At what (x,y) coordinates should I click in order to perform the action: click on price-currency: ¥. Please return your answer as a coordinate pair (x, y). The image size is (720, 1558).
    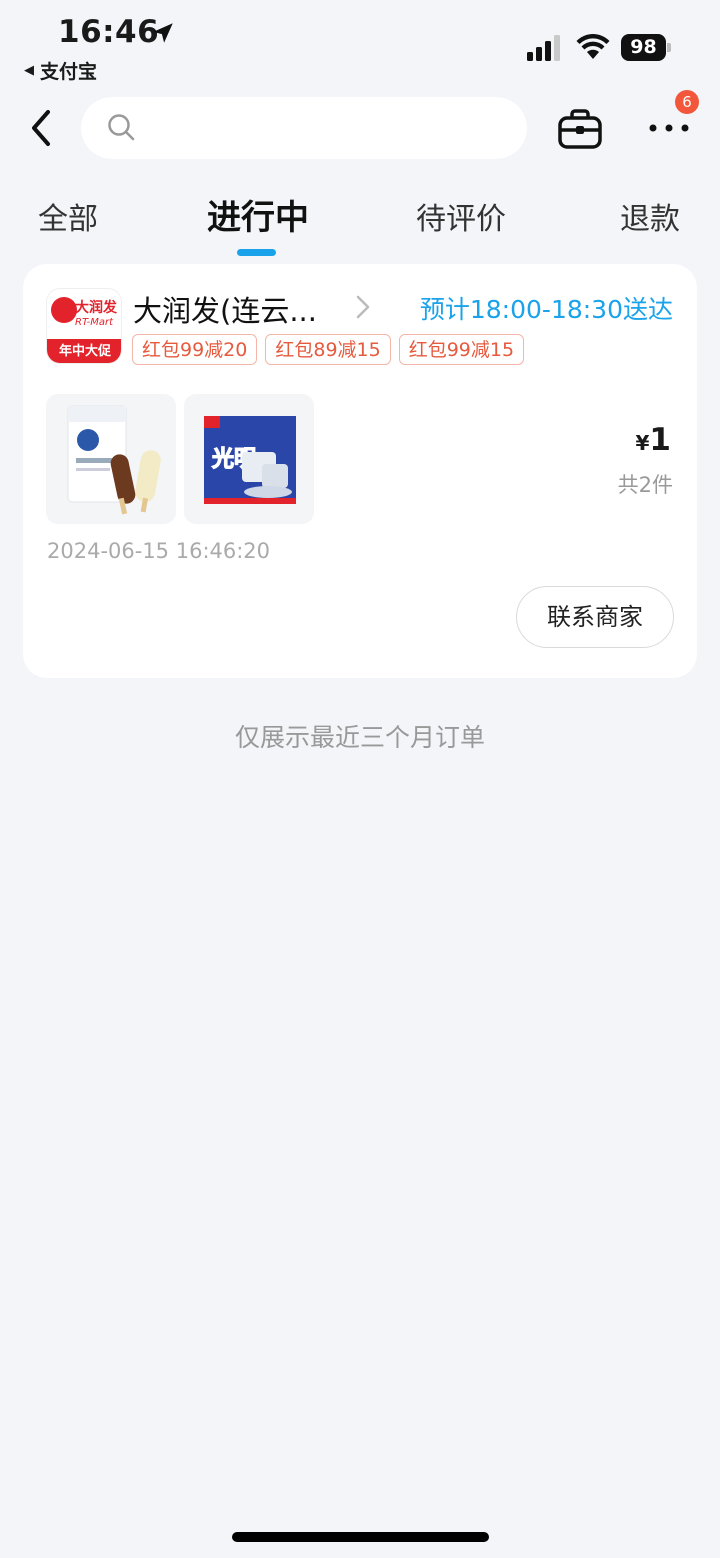
    Looking at the image, I should click on (642, 443).